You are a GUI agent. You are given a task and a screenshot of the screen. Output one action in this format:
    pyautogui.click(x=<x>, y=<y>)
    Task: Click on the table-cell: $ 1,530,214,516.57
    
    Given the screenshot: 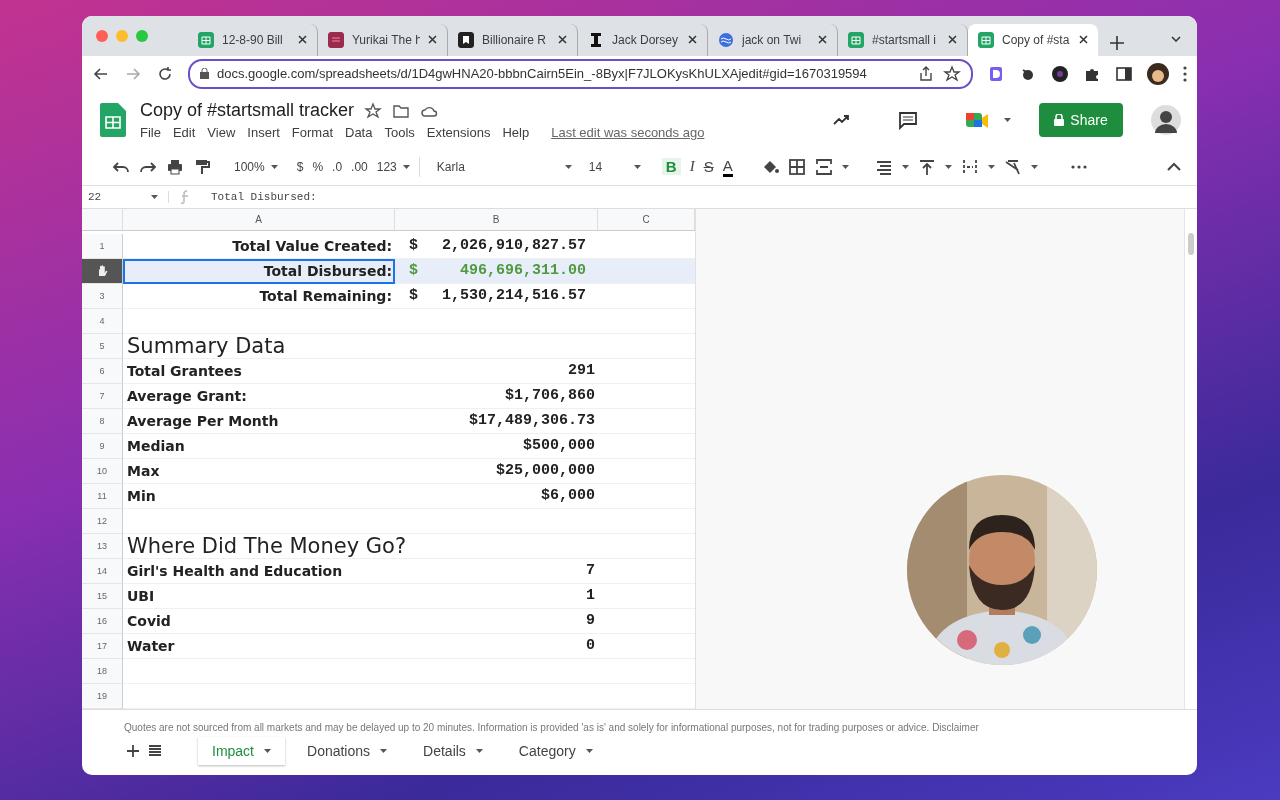 What is the action you would take?
    pyautogui.click(x=496, y=296)
    